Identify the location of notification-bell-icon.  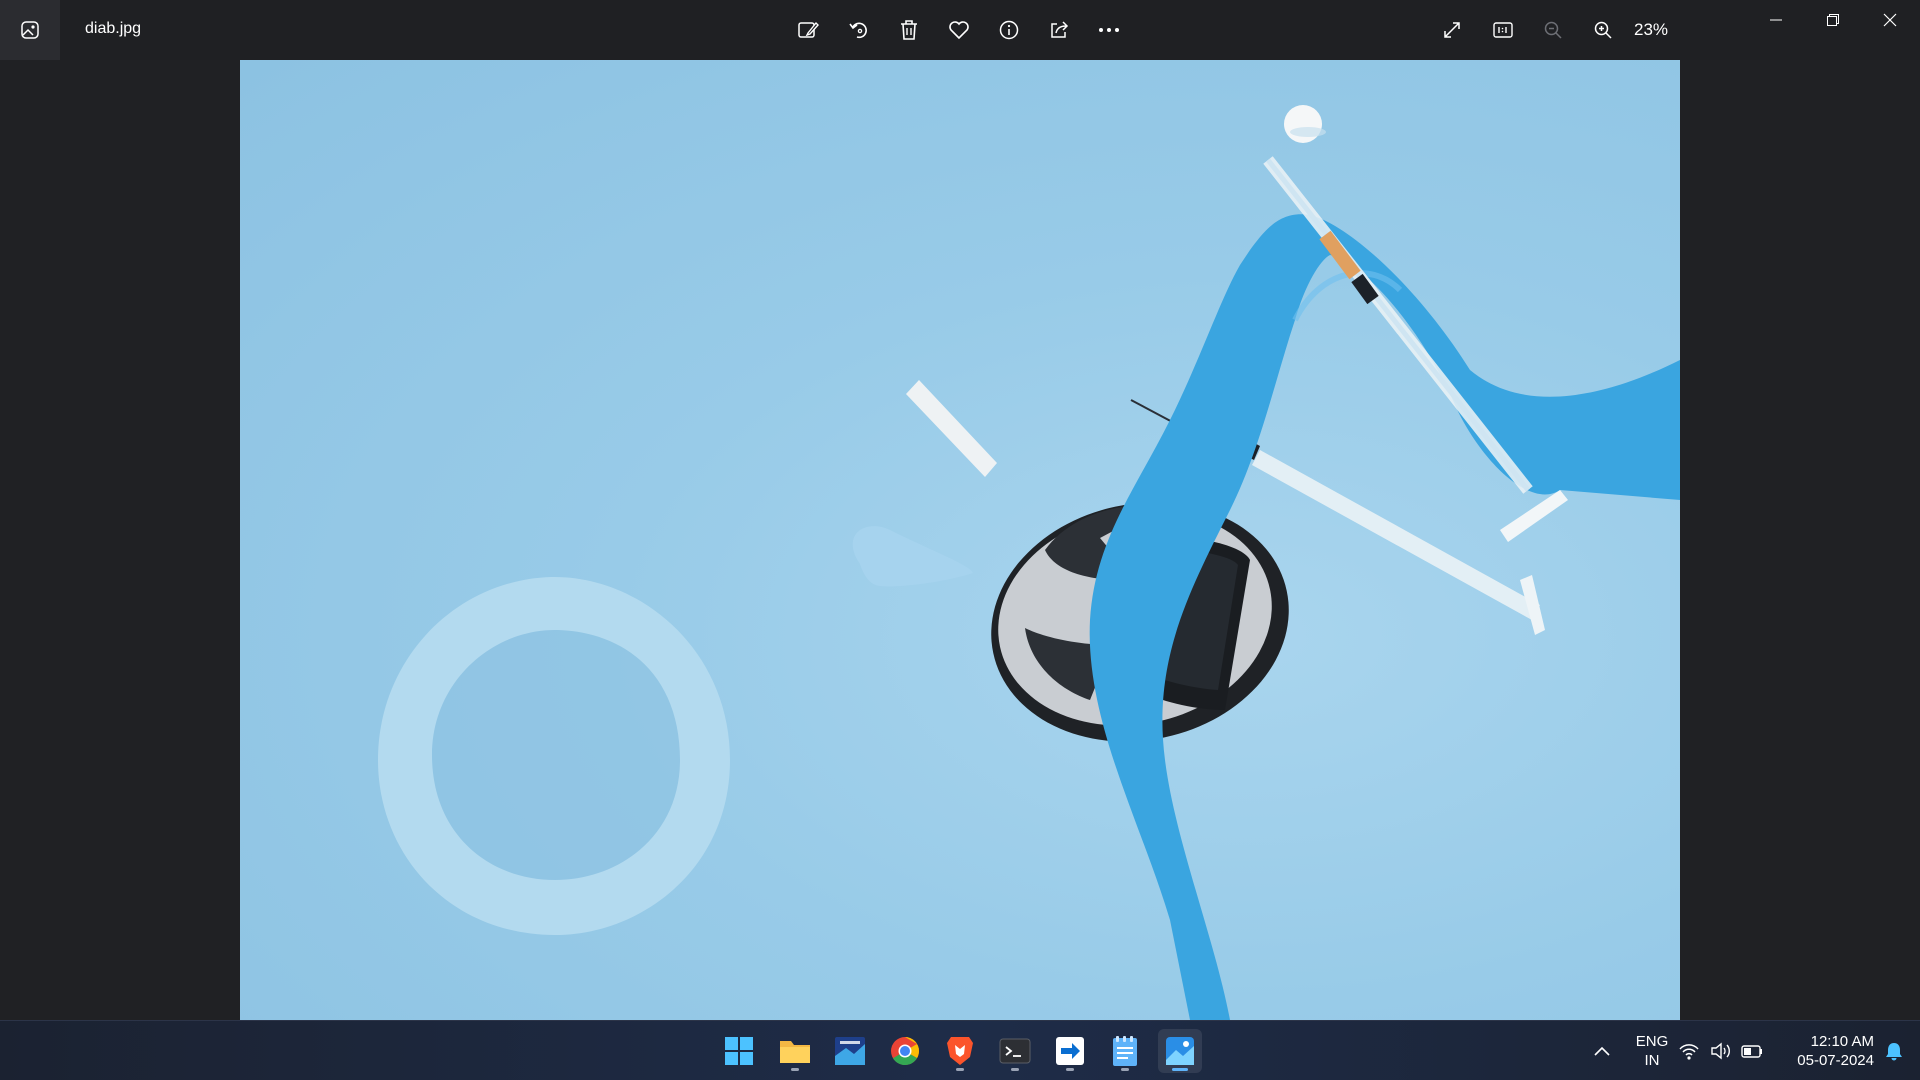
(1894, 1051).